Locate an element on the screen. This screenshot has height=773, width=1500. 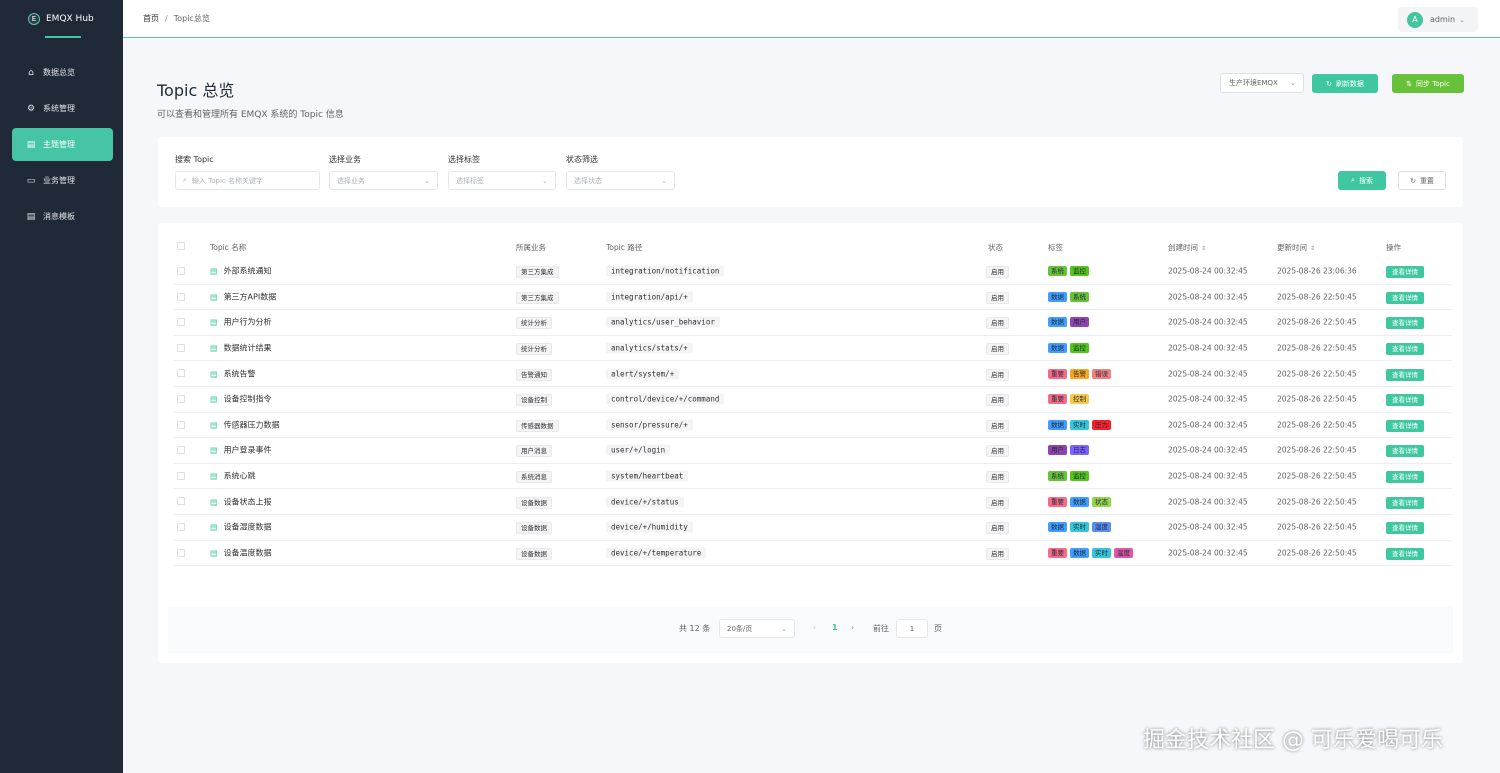
sidebar-item-2: ▤ 主题管理 is located at coordinates (62, 144).